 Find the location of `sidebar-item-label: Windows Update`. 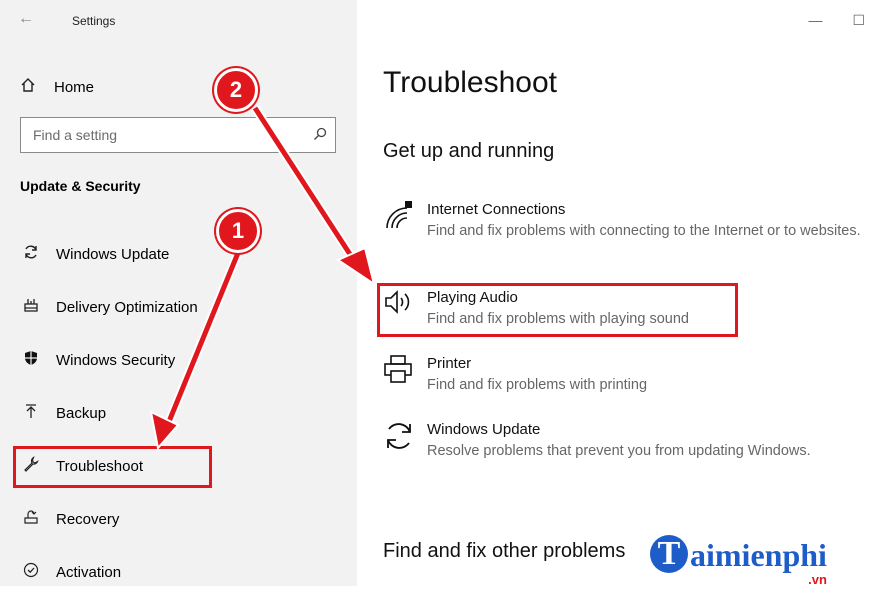

sidebar-item-label: Windows Update is located at coordinates (113, 254).